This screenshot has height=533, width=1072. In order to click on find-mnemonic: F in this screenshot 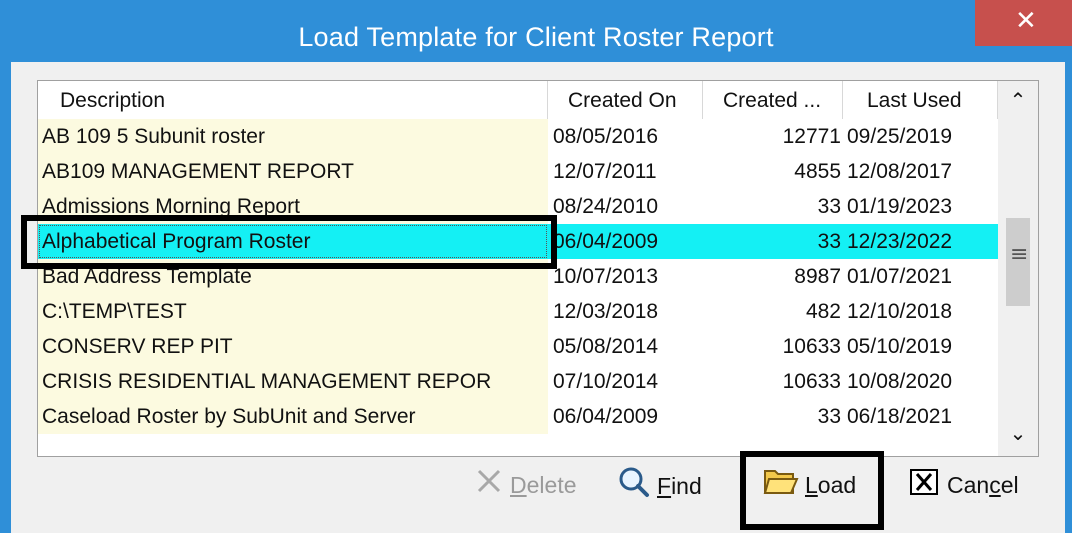, I will do `click(664, 486)`.